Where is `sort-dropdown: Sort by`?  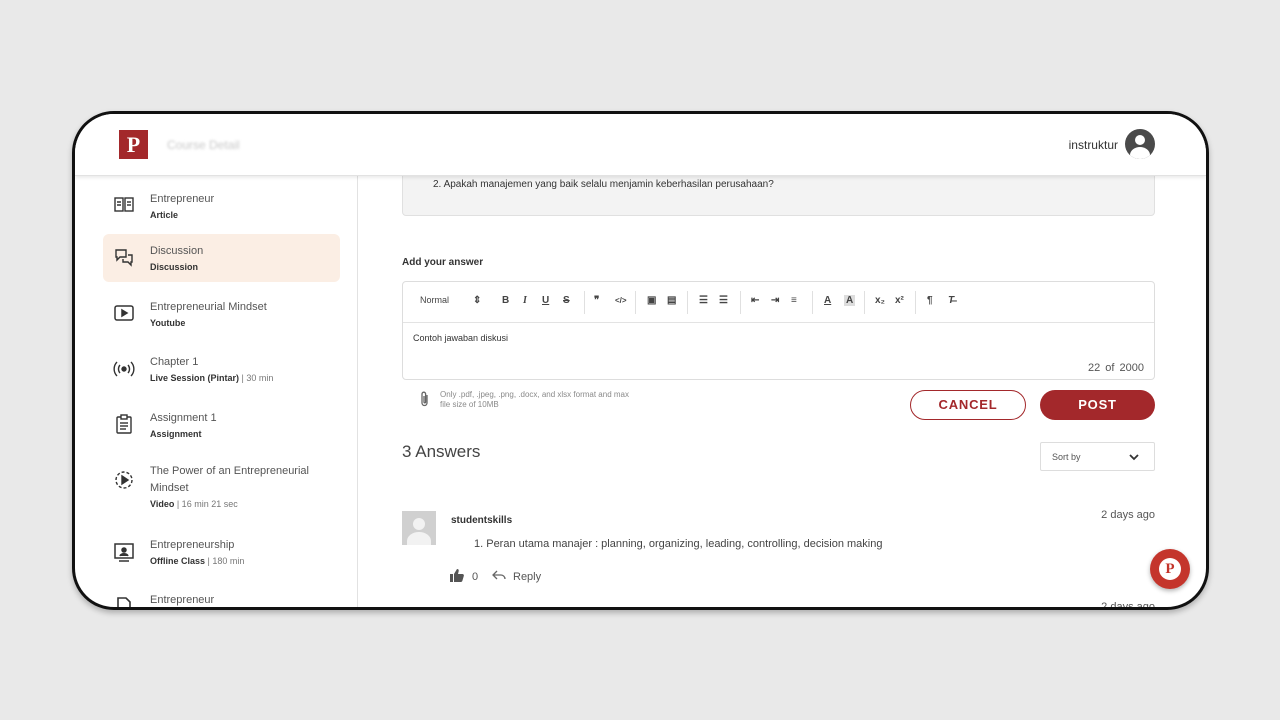 sort-dropdown: Sort by is located at coordinates (1097, 456).